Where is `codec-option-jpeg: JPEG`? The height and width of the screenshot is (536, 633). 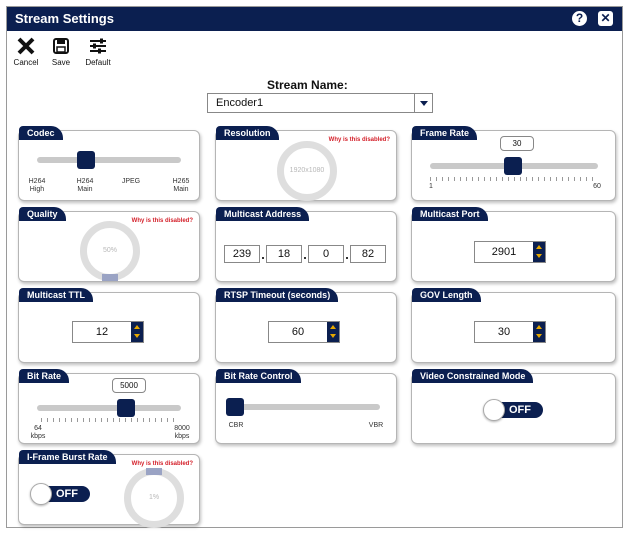
codec-option-jpeg: JPEG is located at coordinates (131, 181).